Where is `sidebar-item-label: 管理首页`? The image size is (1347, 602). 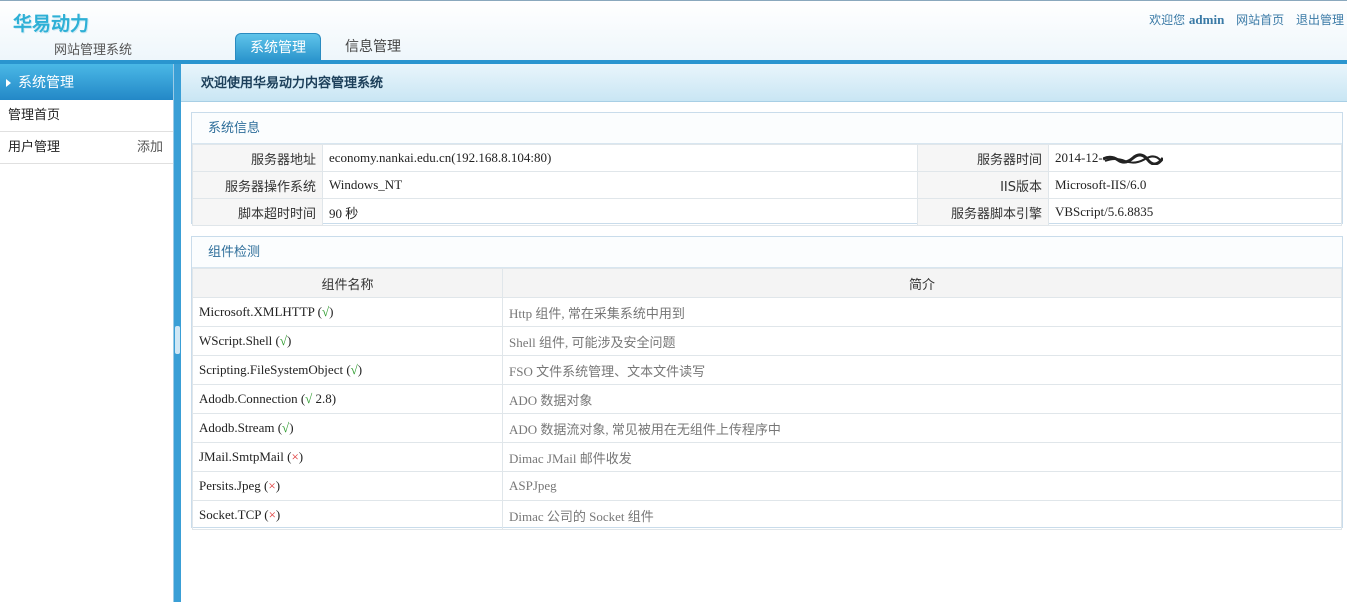
sidebar-item-label: 管理首页 is located at coordinates (34, 115).